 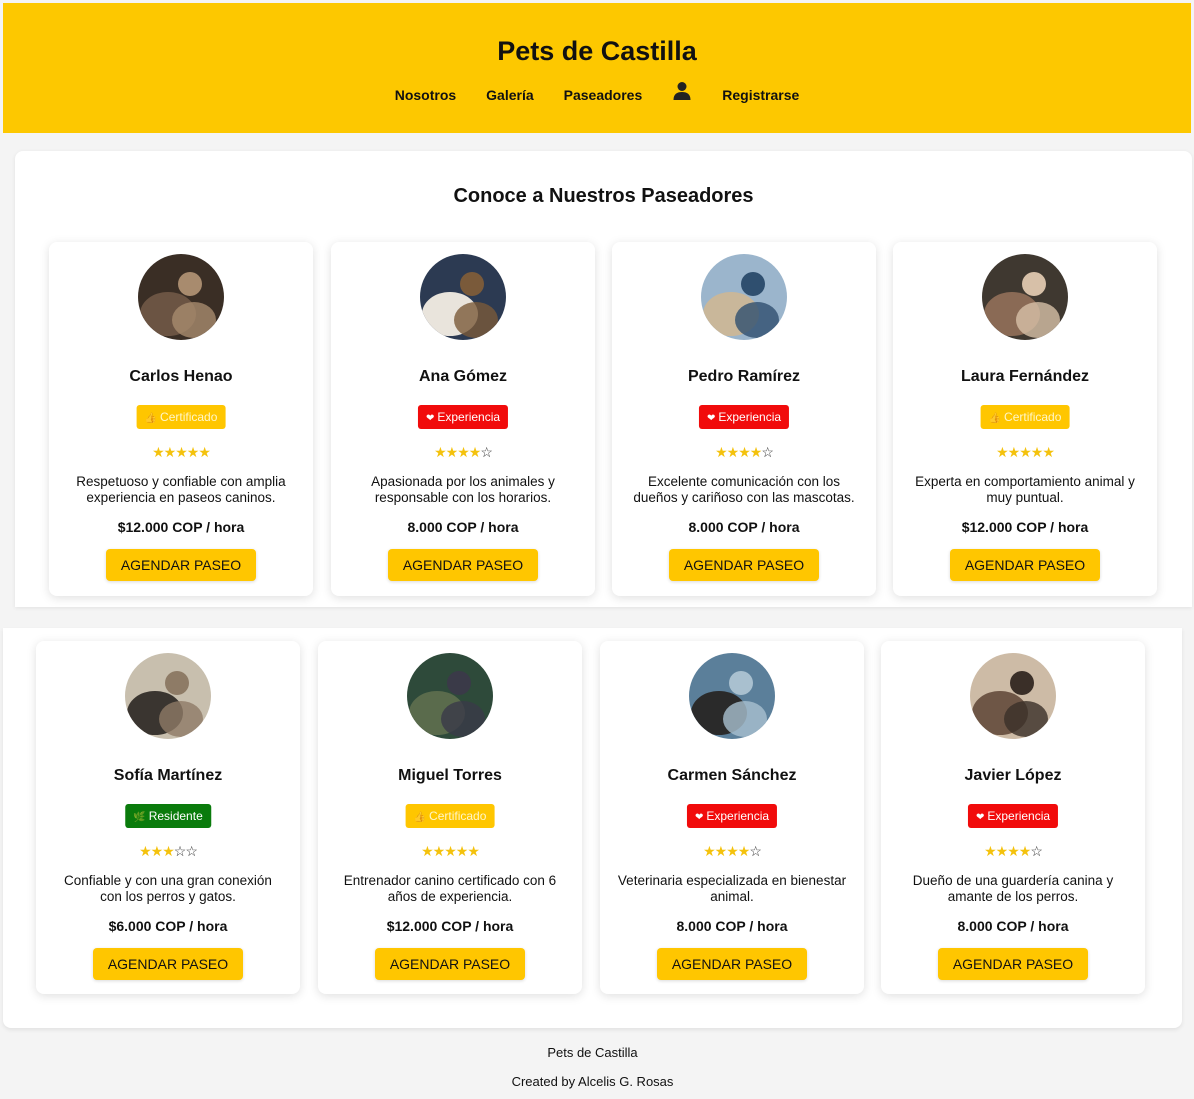 What do you see at coordinates (462, 376) in the screenshot?
I see `walker-name: Ana Gómez` at bounding box center [462, 376].